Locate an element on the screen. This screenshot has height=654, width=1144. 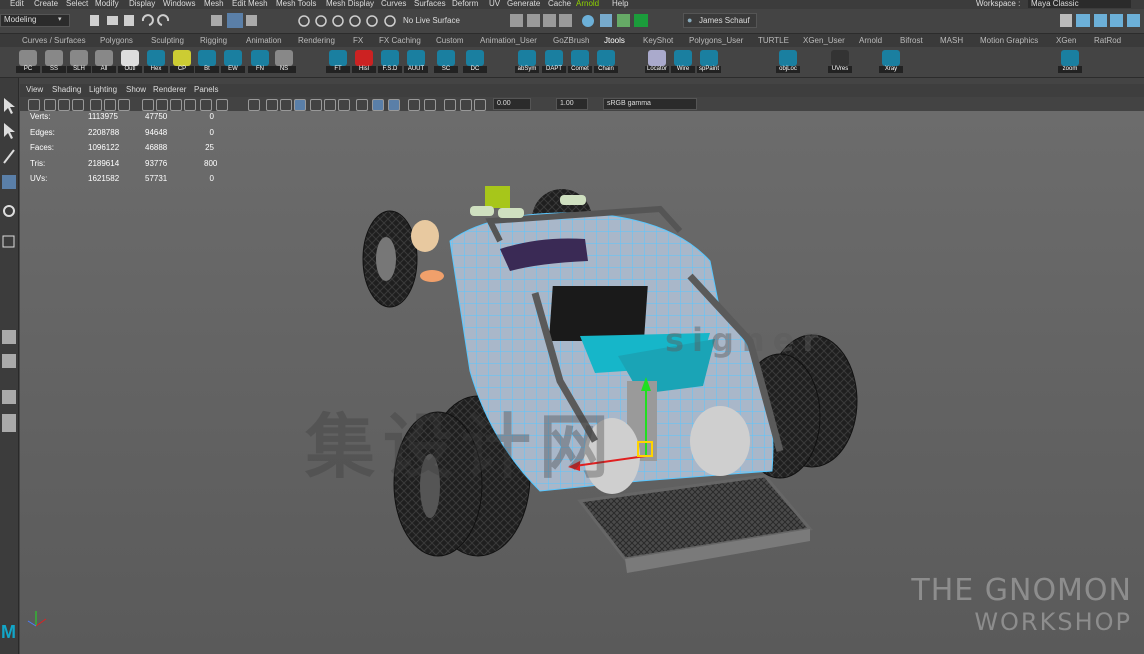
tab-mash: MASH is located at coordinates (951, 40).